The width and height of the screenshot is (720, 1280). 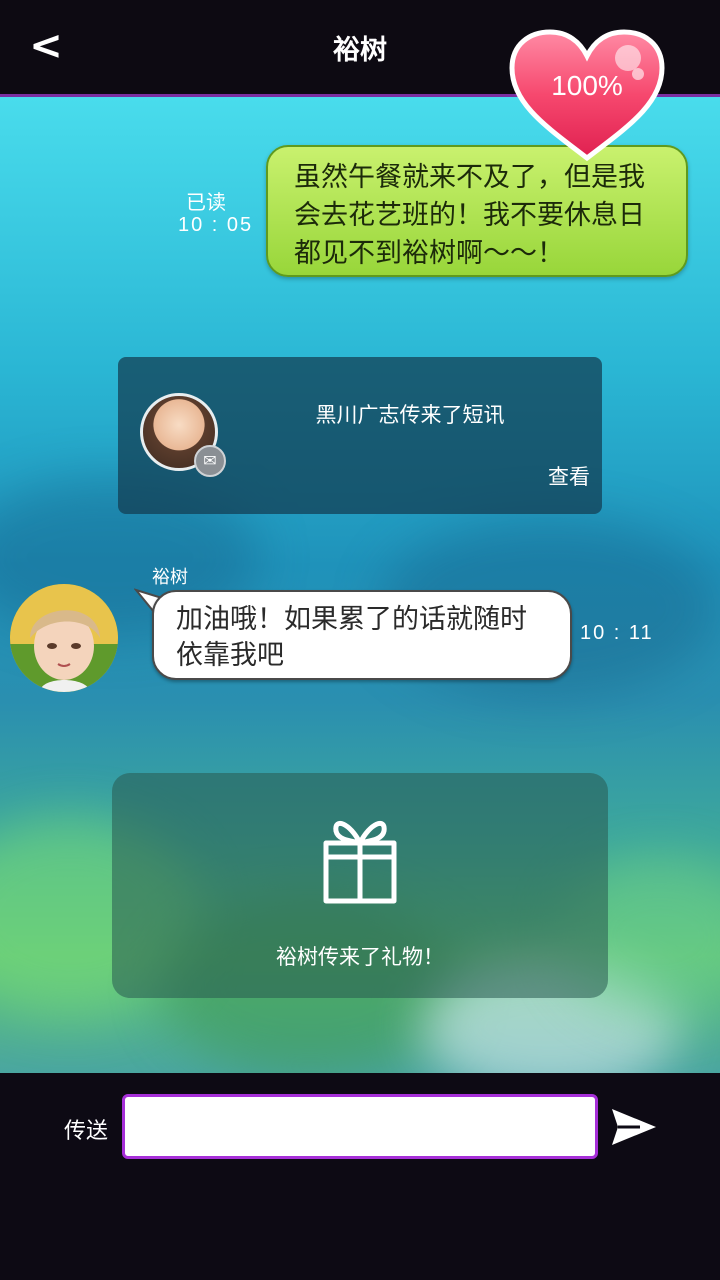 What do you see at coordinates (569, 476) in the screenshot?
I see `view-button: 查看` at bounding box center [569, 476].